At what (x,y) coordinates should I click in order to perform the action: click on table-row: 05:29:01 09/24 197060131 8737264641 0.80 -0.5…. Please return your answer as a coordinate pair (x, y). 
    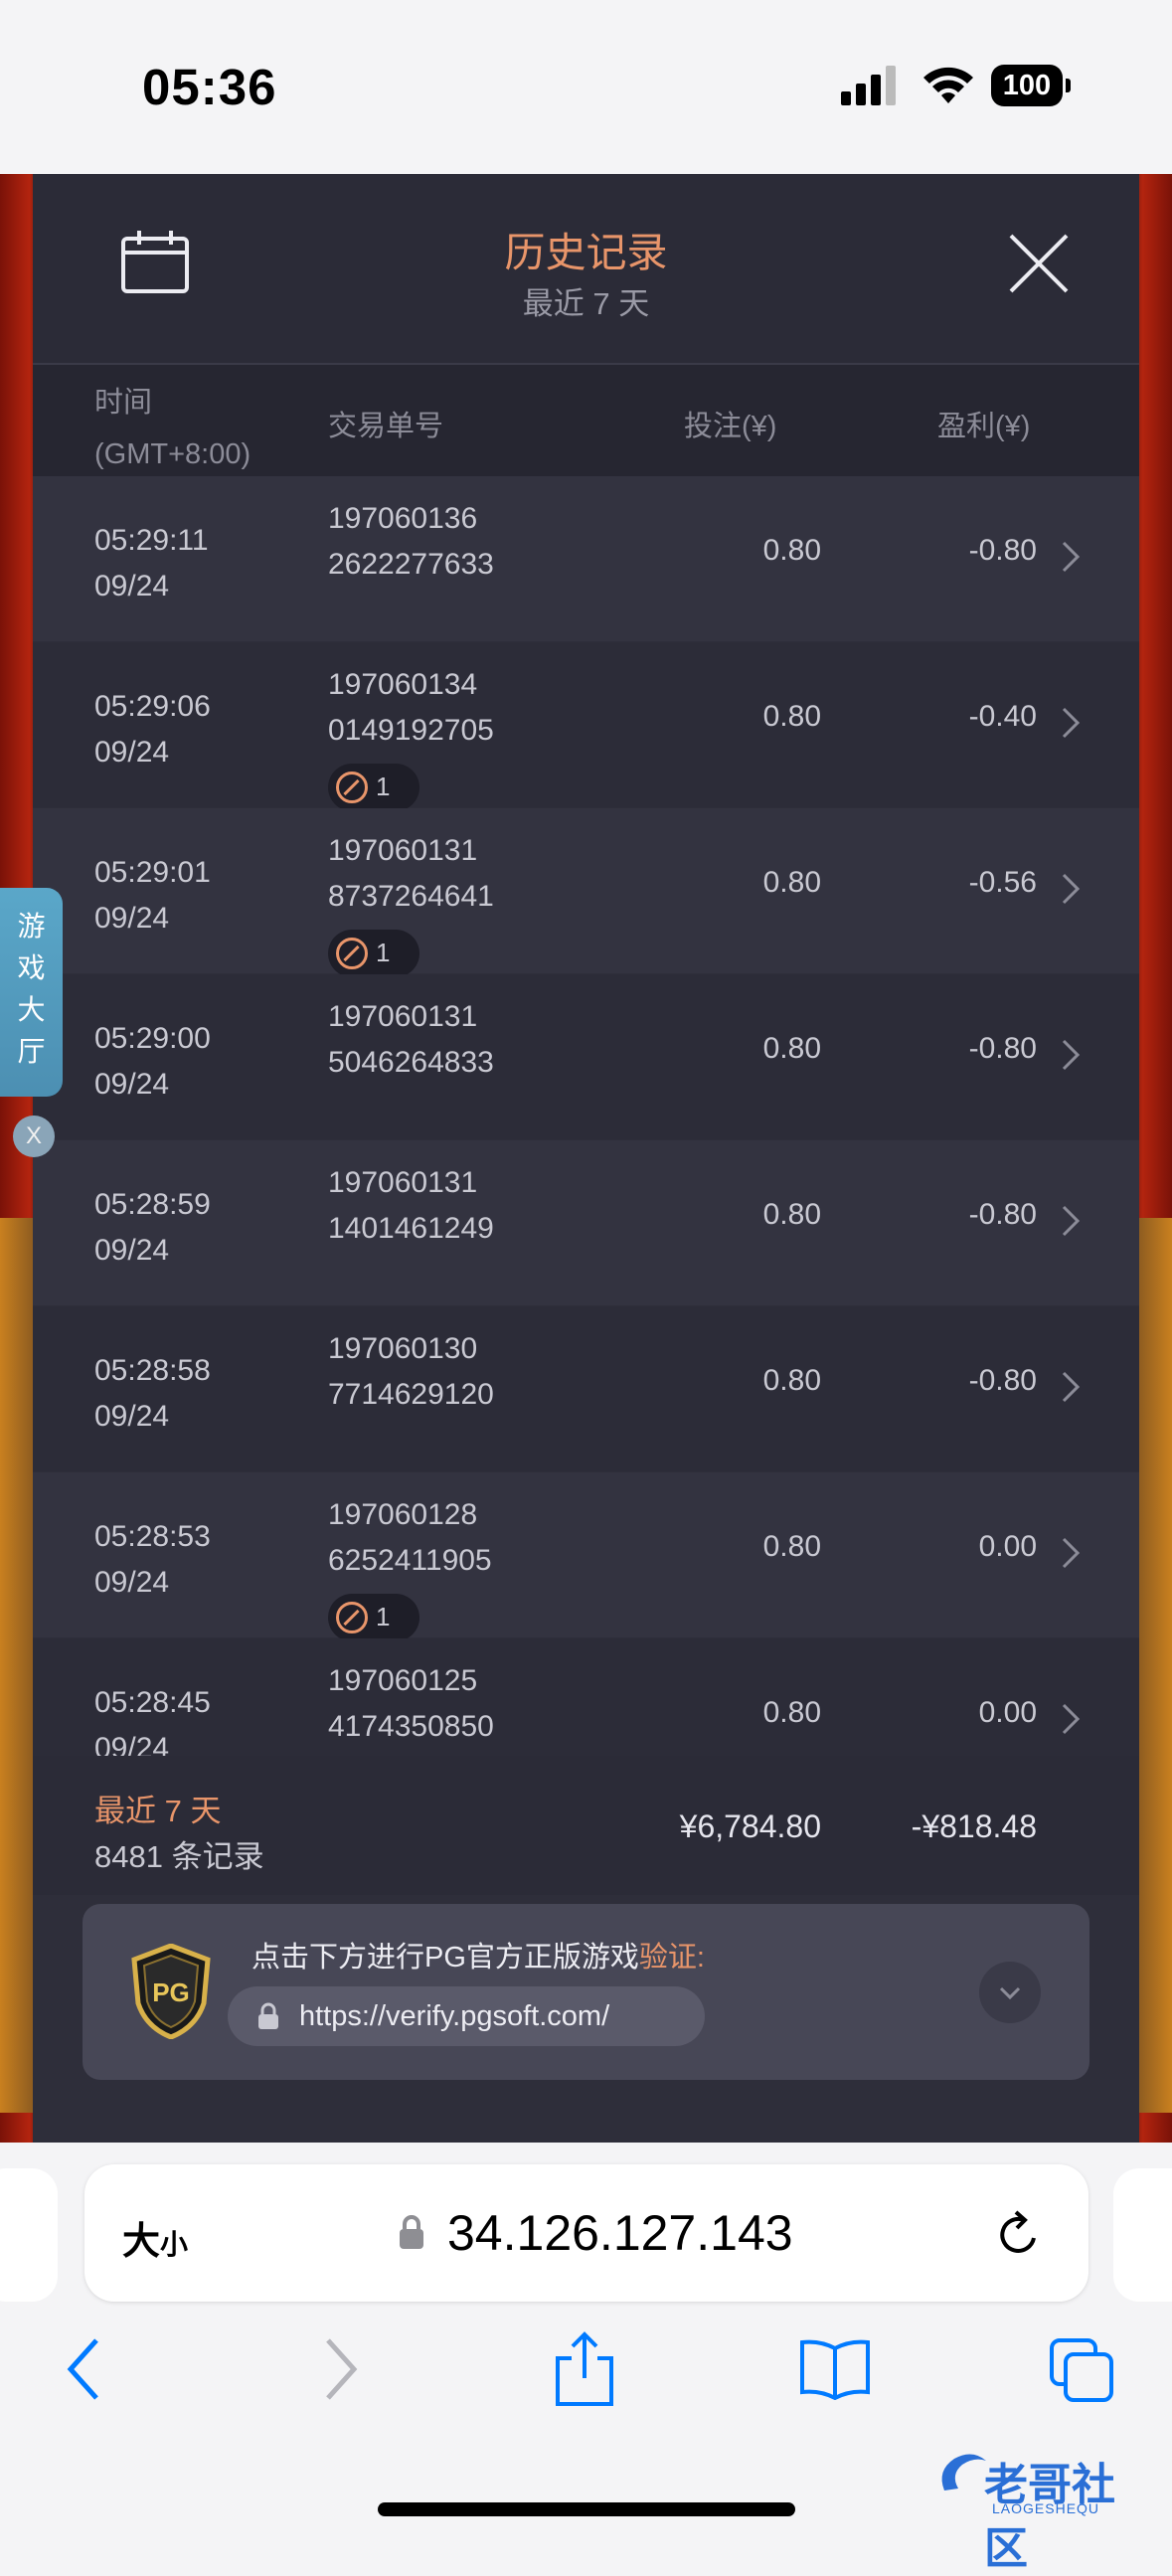
    Looking at the image, I should click on (586, 892).